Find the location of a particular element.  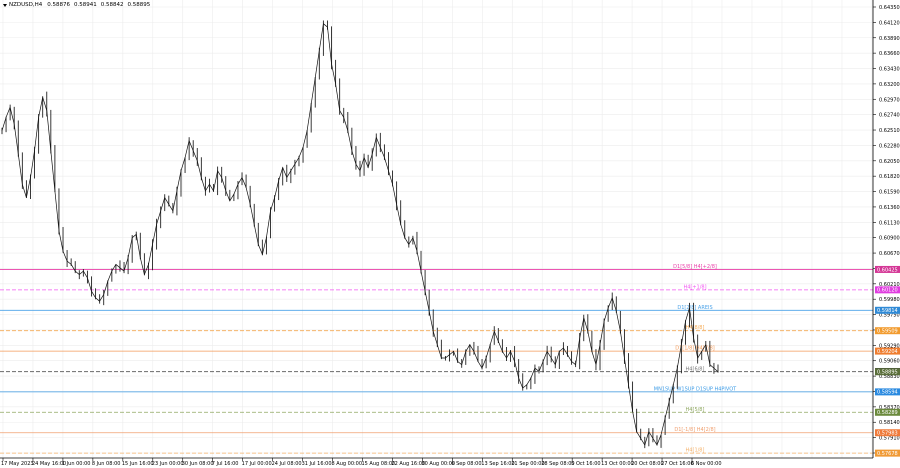

price-tag-value: 0.57983 is located at coordinates (887, 434).